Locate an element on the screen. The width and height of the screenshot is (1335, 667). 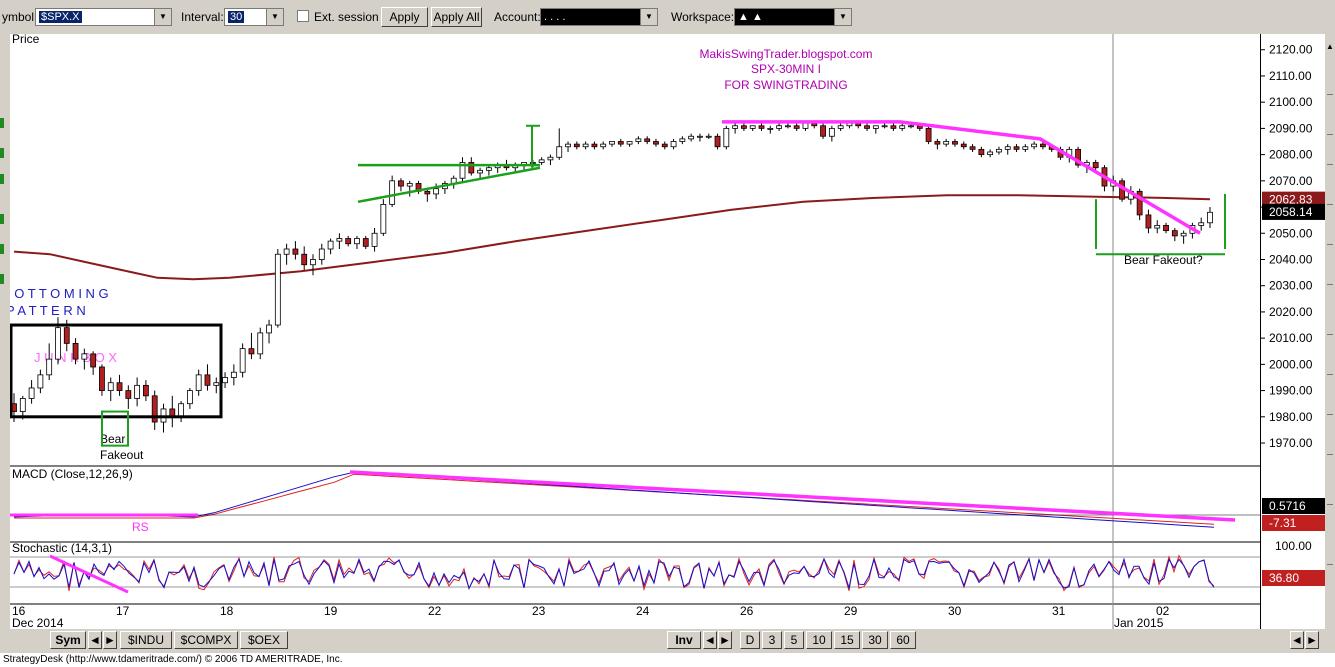
symbol-tab-indu: $INDU is located at coordinates (146, 640).